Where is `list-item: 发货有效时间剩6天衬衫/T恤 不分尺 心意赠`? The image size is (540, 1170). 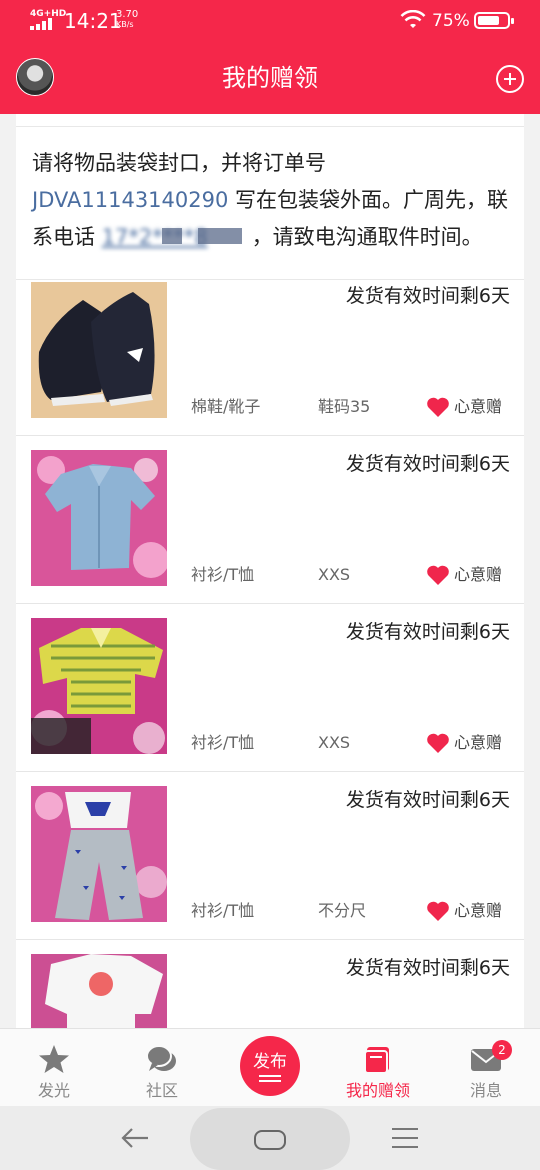
list-item: 发货有效时间剩6天衬衫/T恤 不分尺 心意赠 is located at coordinates (270, 856).